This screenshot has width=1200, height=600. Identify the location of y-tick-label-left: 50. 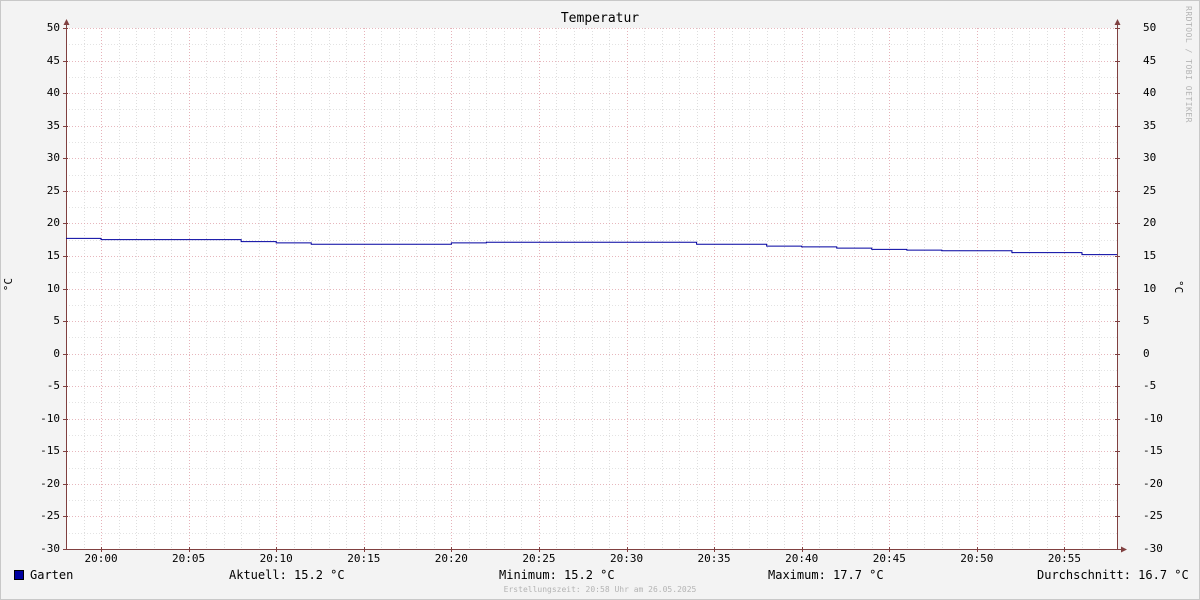
(53, 27).